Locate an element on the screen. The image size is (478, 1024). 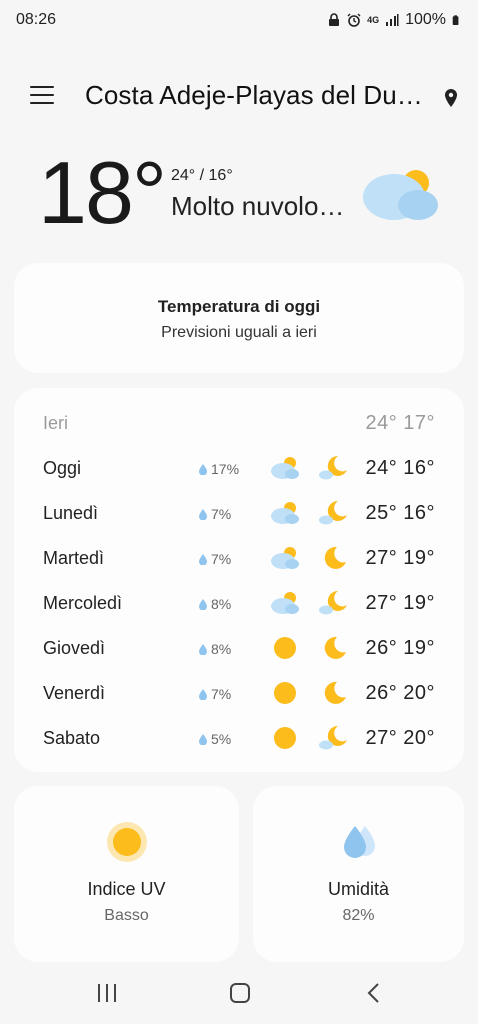
forecast-row: Oggi 17% 24° 16° is located at coordinates (239, 469).